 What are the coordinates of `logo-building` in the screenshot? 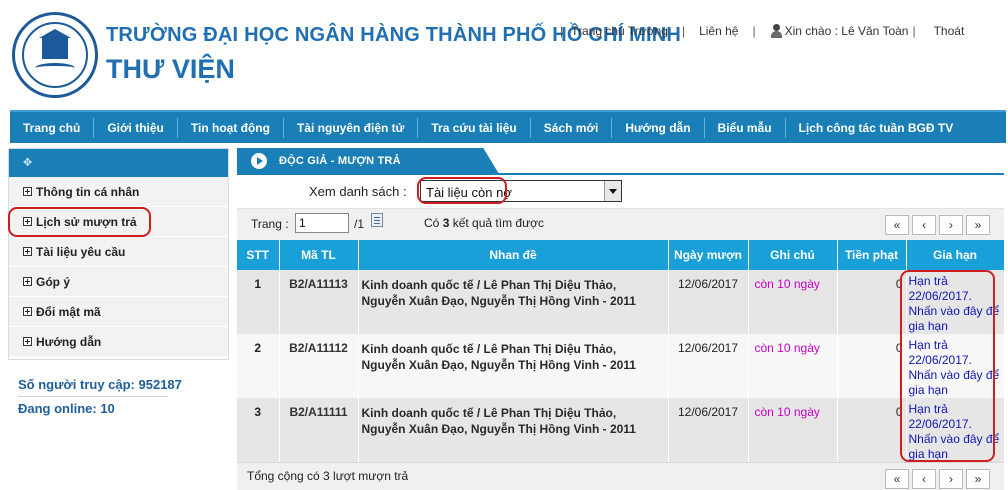 It's located at (55, 48).